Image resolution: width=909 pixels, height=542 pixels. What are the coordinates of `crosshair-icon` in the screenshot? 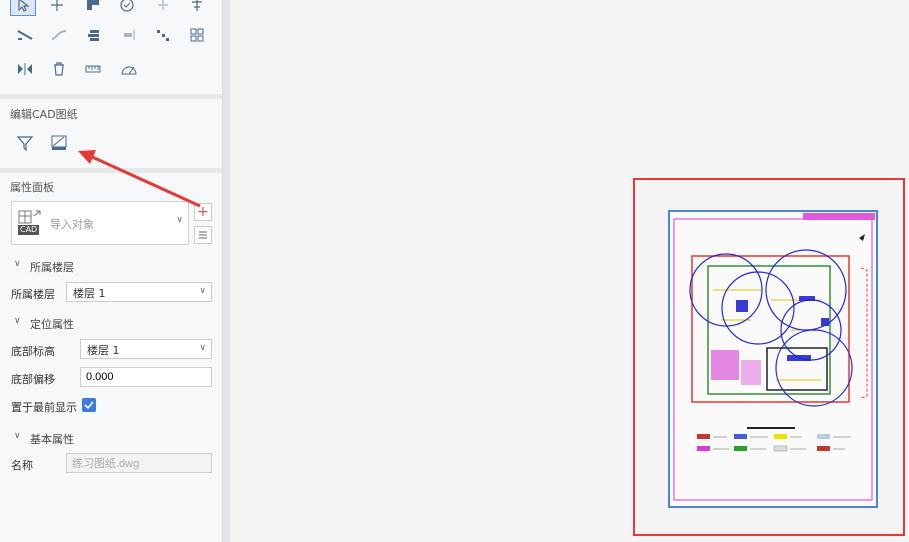 It's located at (163, 8).